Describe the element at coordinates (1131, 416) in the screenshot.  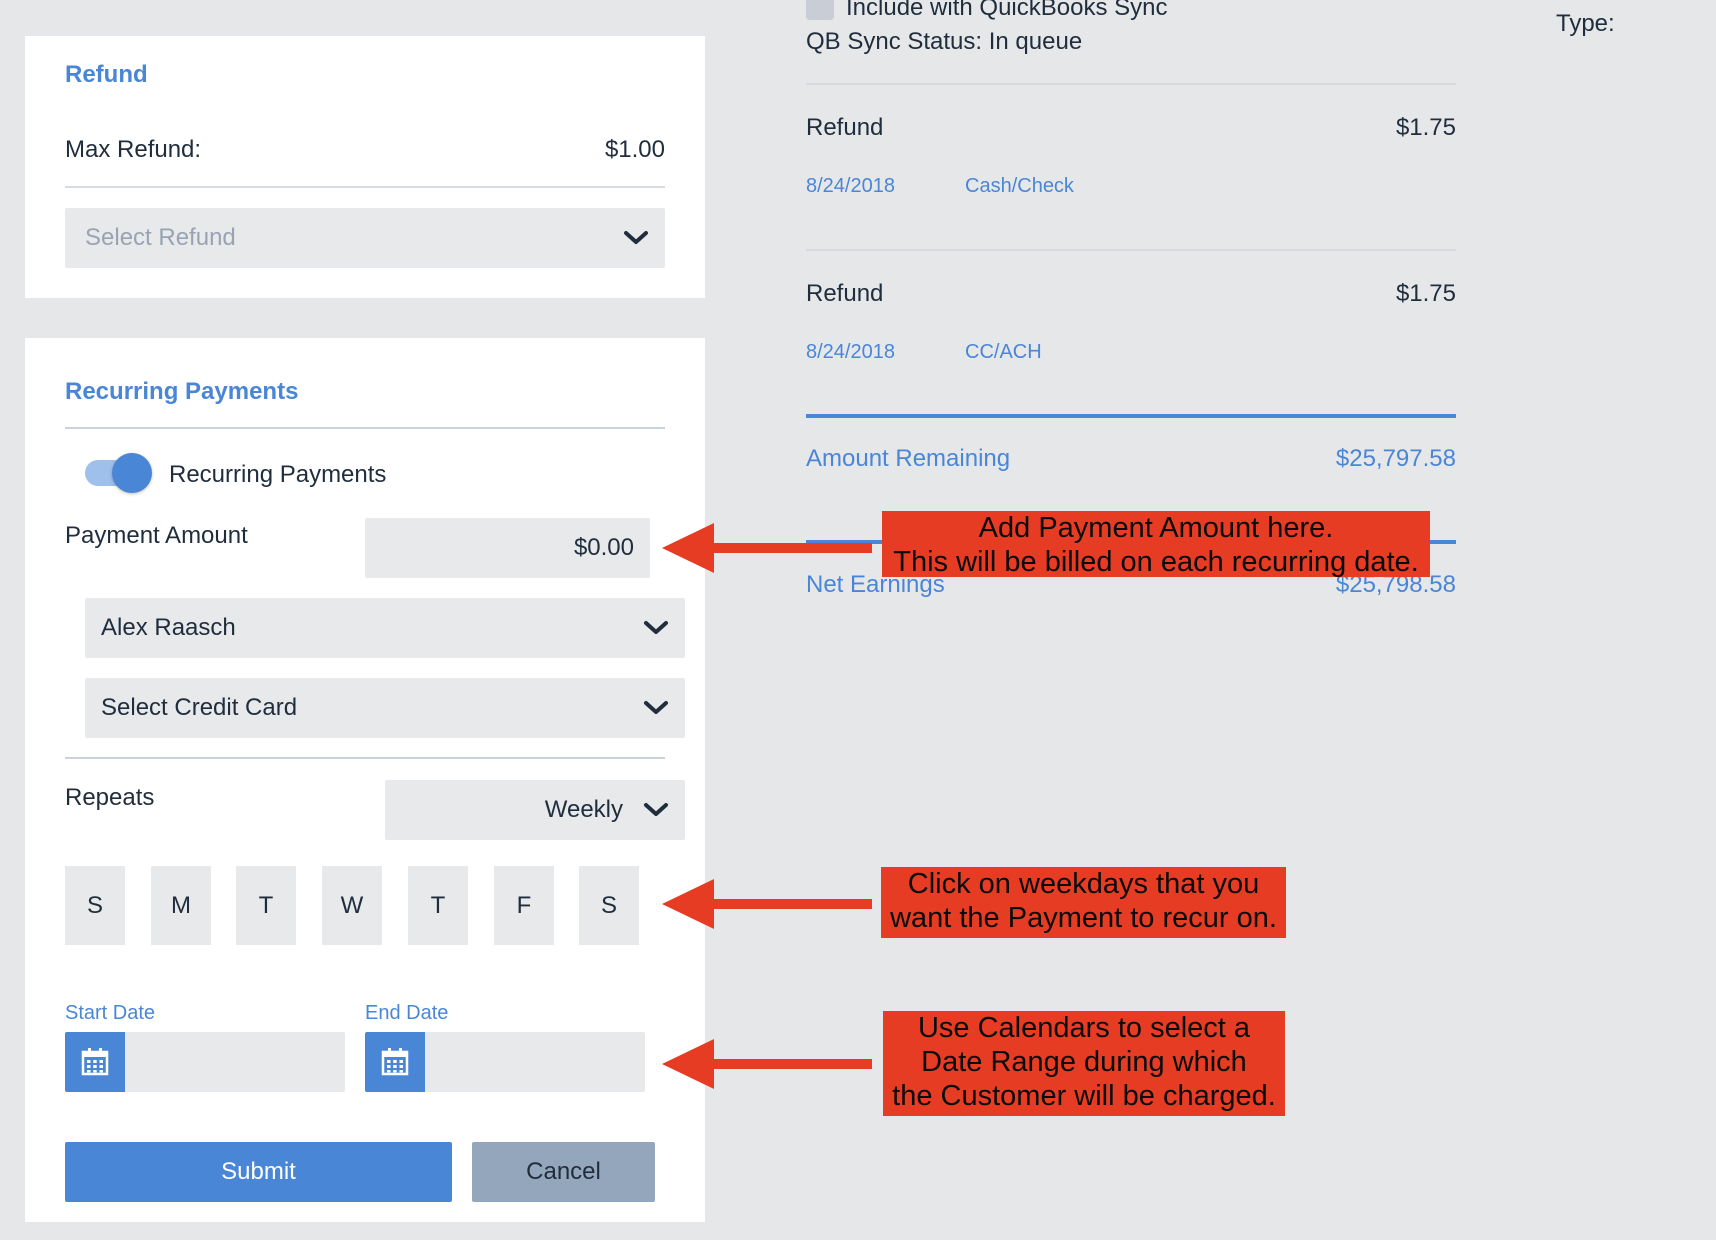
I see `total-divider` at that location.